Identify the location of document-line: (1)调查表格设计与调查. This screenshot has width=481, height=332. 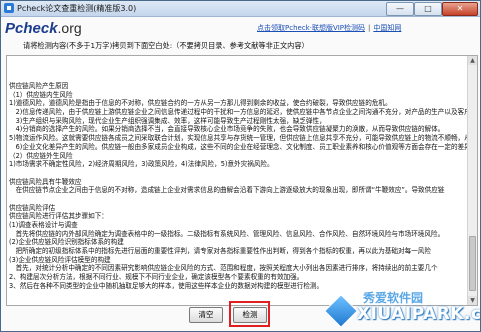
(43, 225).